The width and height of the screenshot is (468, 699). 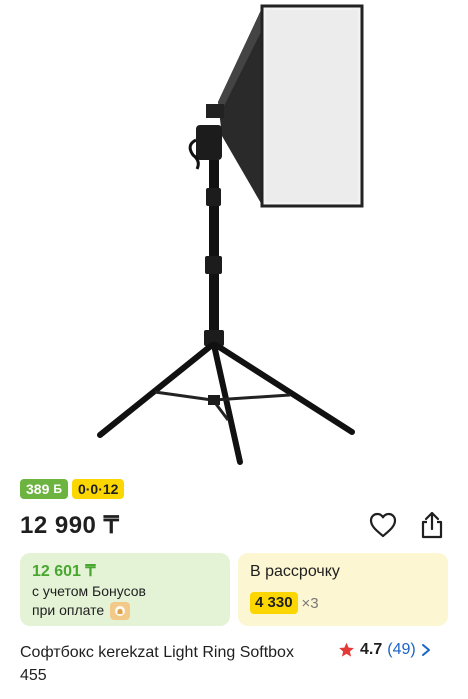 I want to click on favorite-button, so click(x=383, y=525).